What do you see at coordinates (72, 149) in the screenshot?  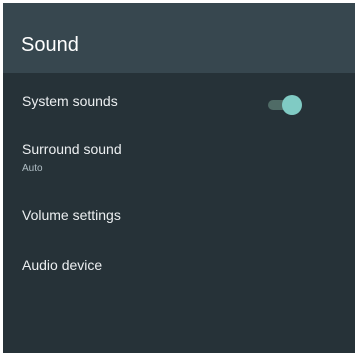 I see `setting-label: Surround sound` at bounding box center [72, 149].